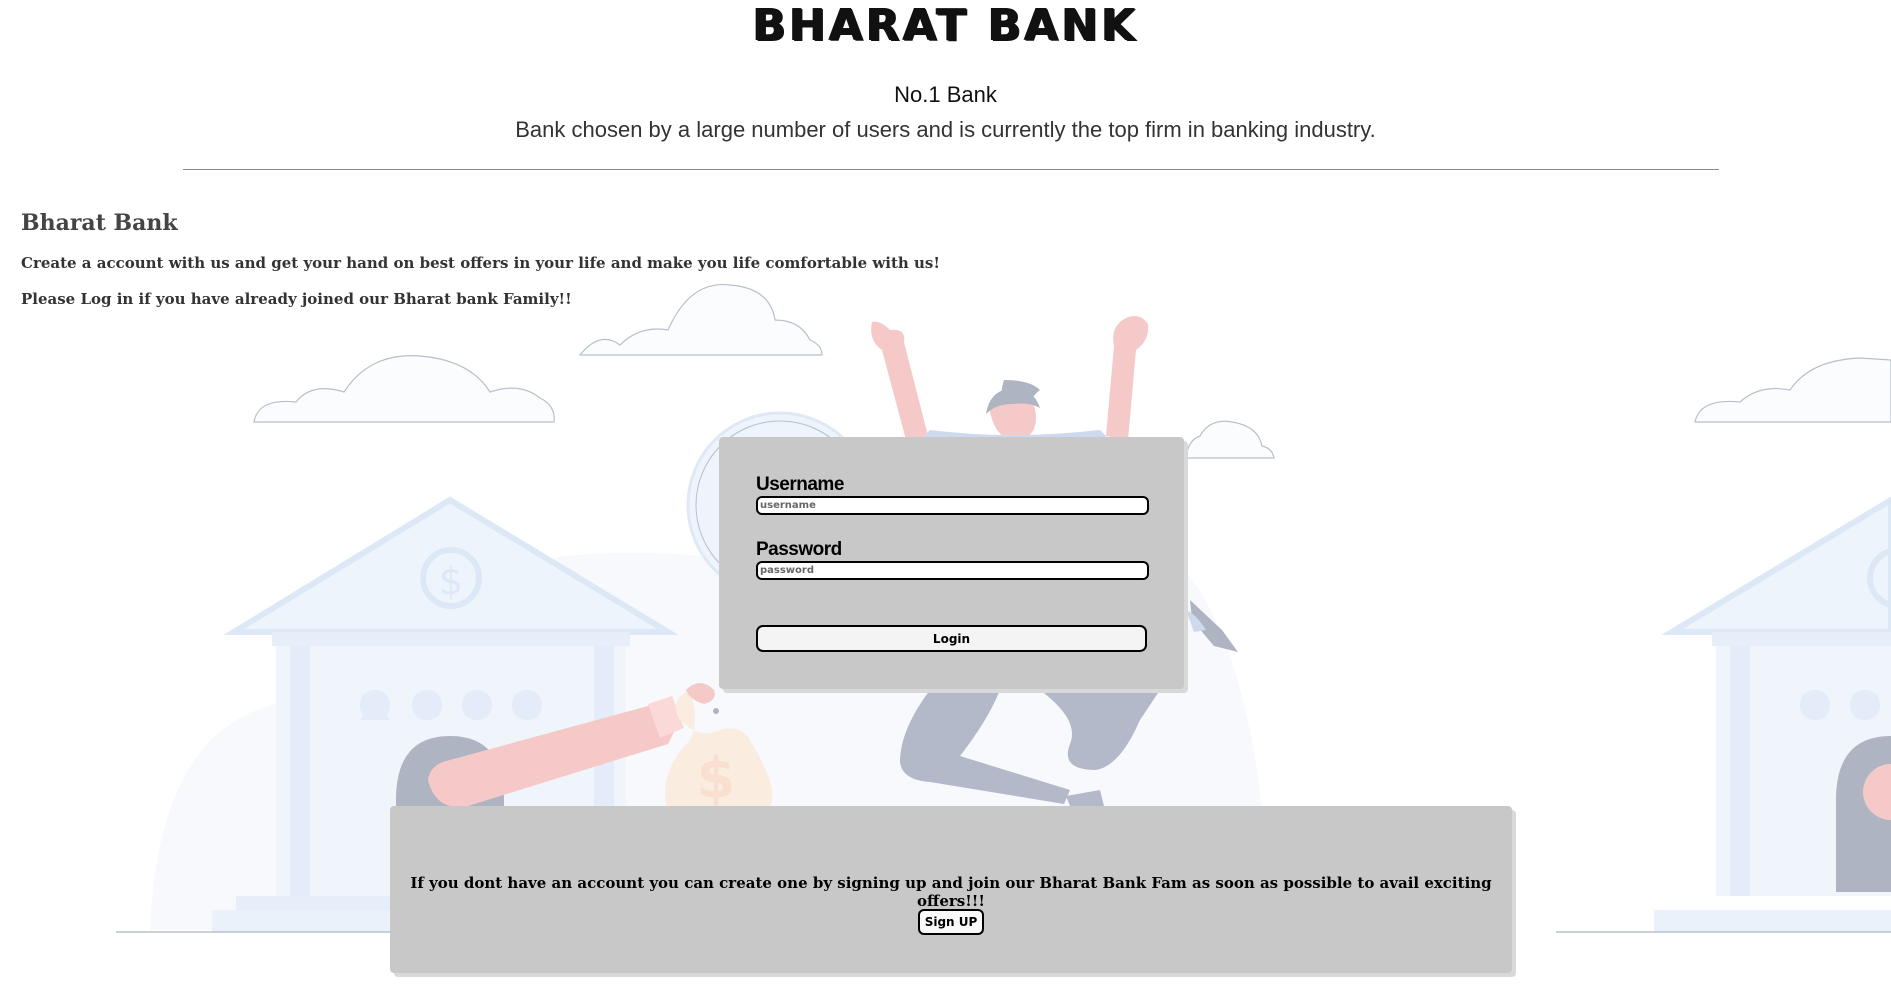 This screenshot has width=1891, height=994. Describe the element at coordinates (1772, 714) in the screenshot. I see `bank-building-right` at that location.